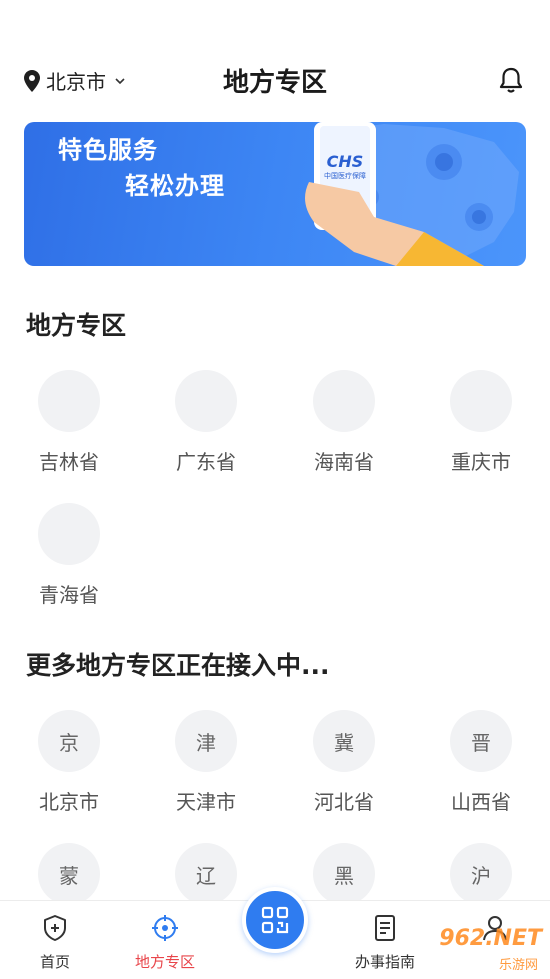  Describe the element at coordinates (206, 462) in the screenshot. I see `zone-label: 广东省` at that location.